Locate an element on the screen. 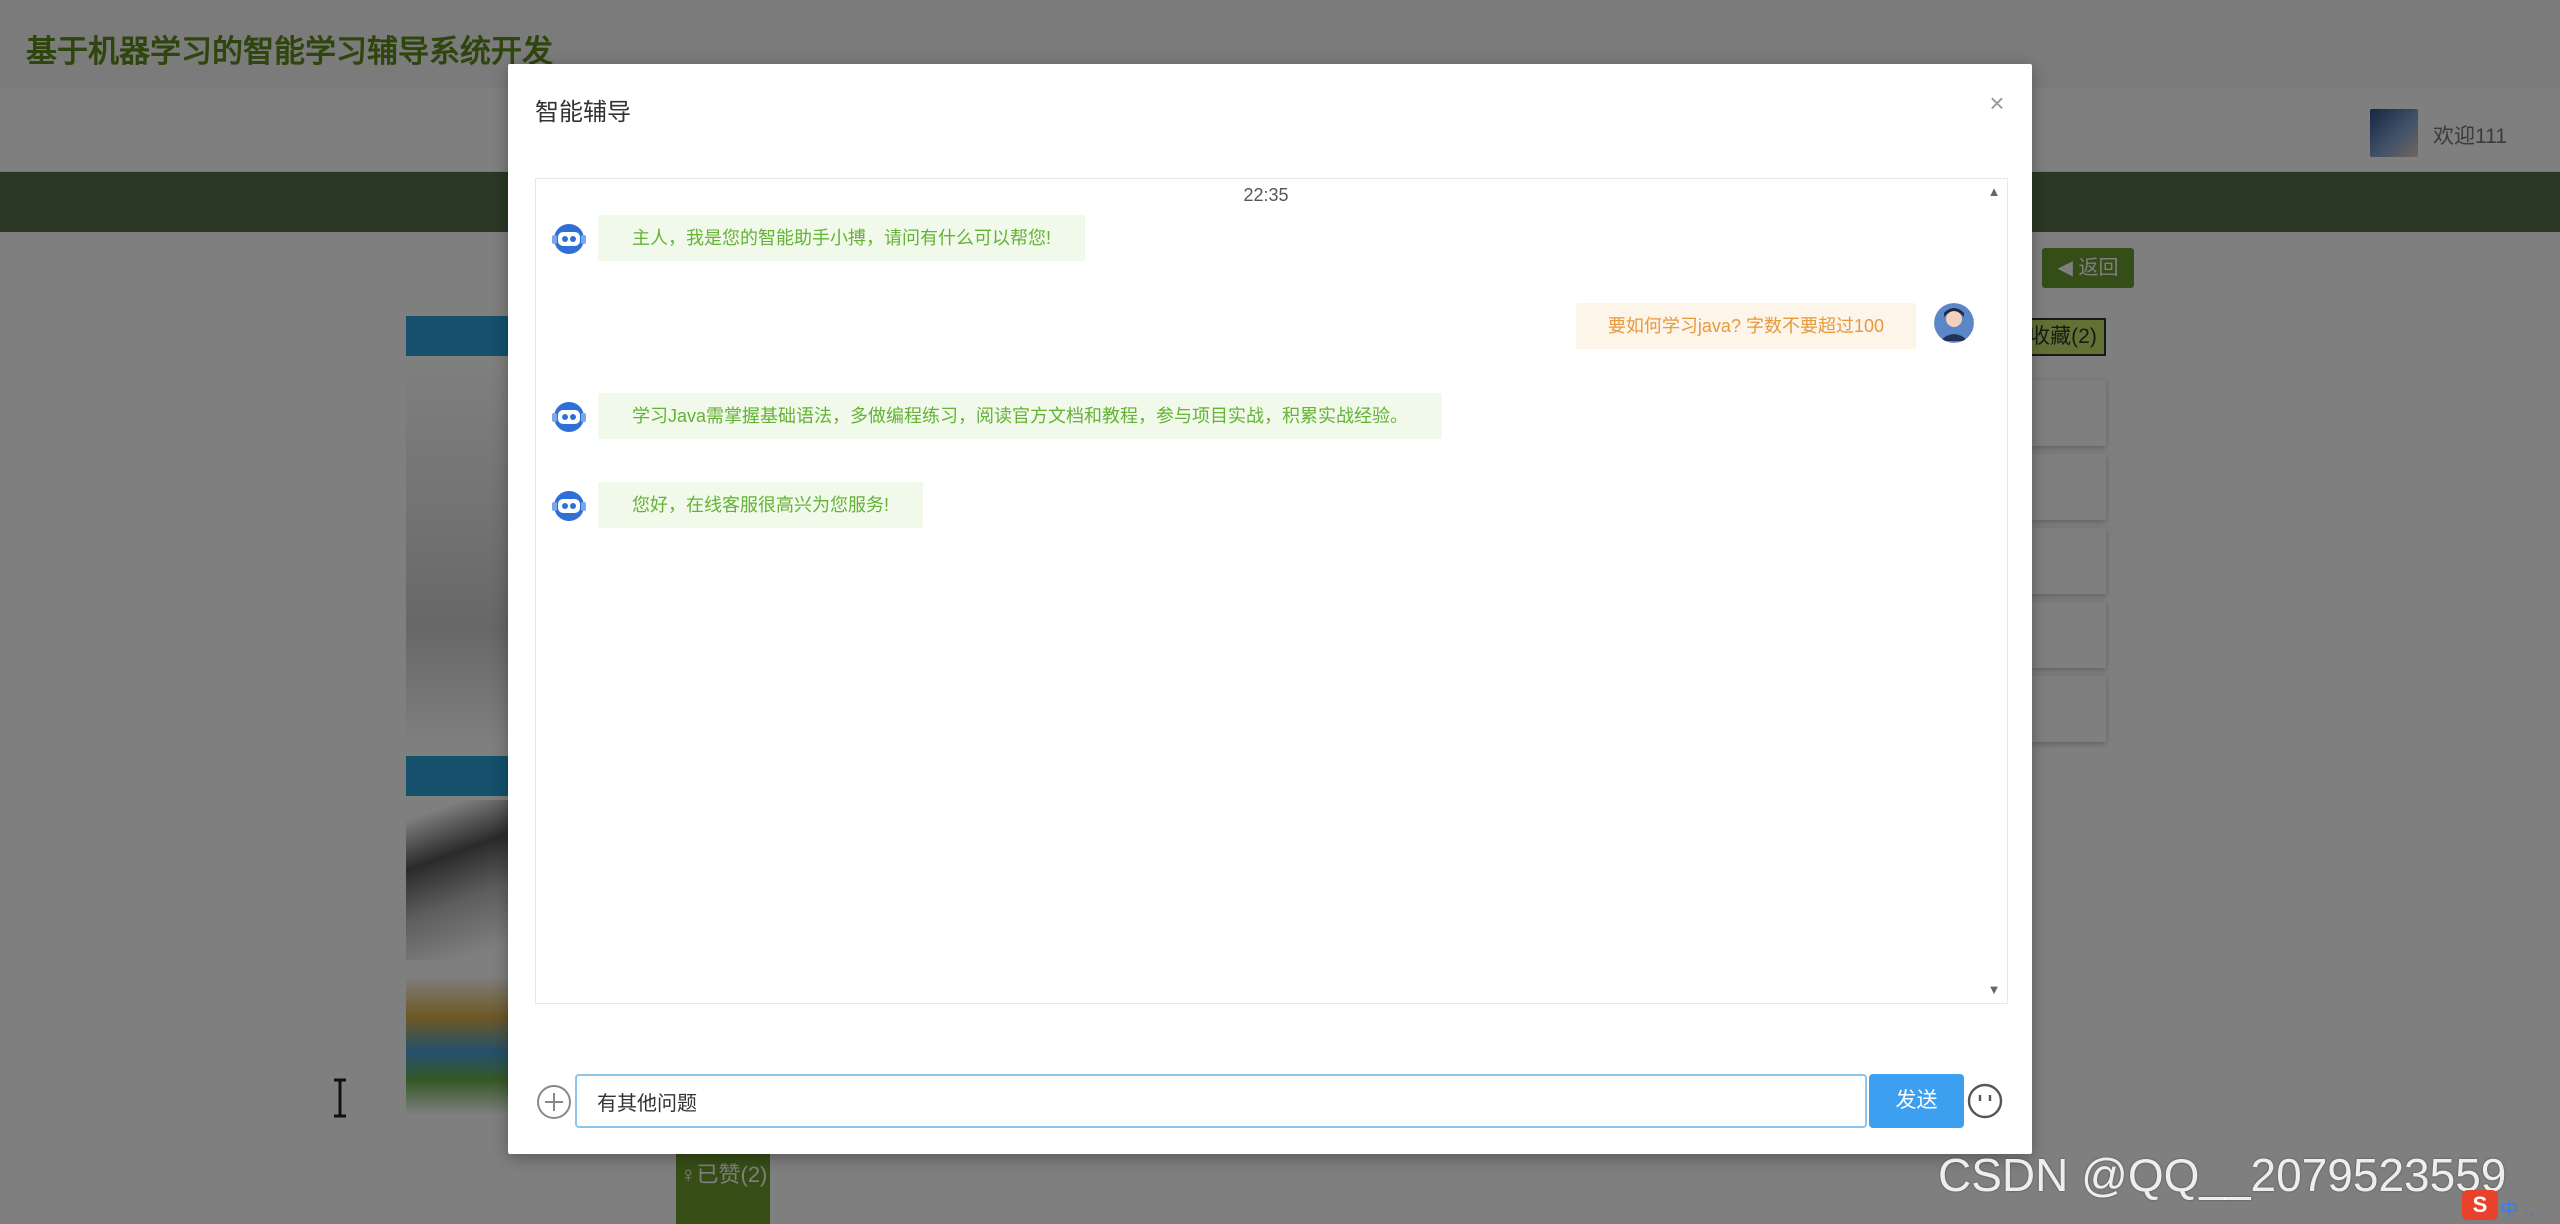 The width and height of the screenshot is (2560, 1224). text-cursor-icon is located at coordinates (340, 1098).